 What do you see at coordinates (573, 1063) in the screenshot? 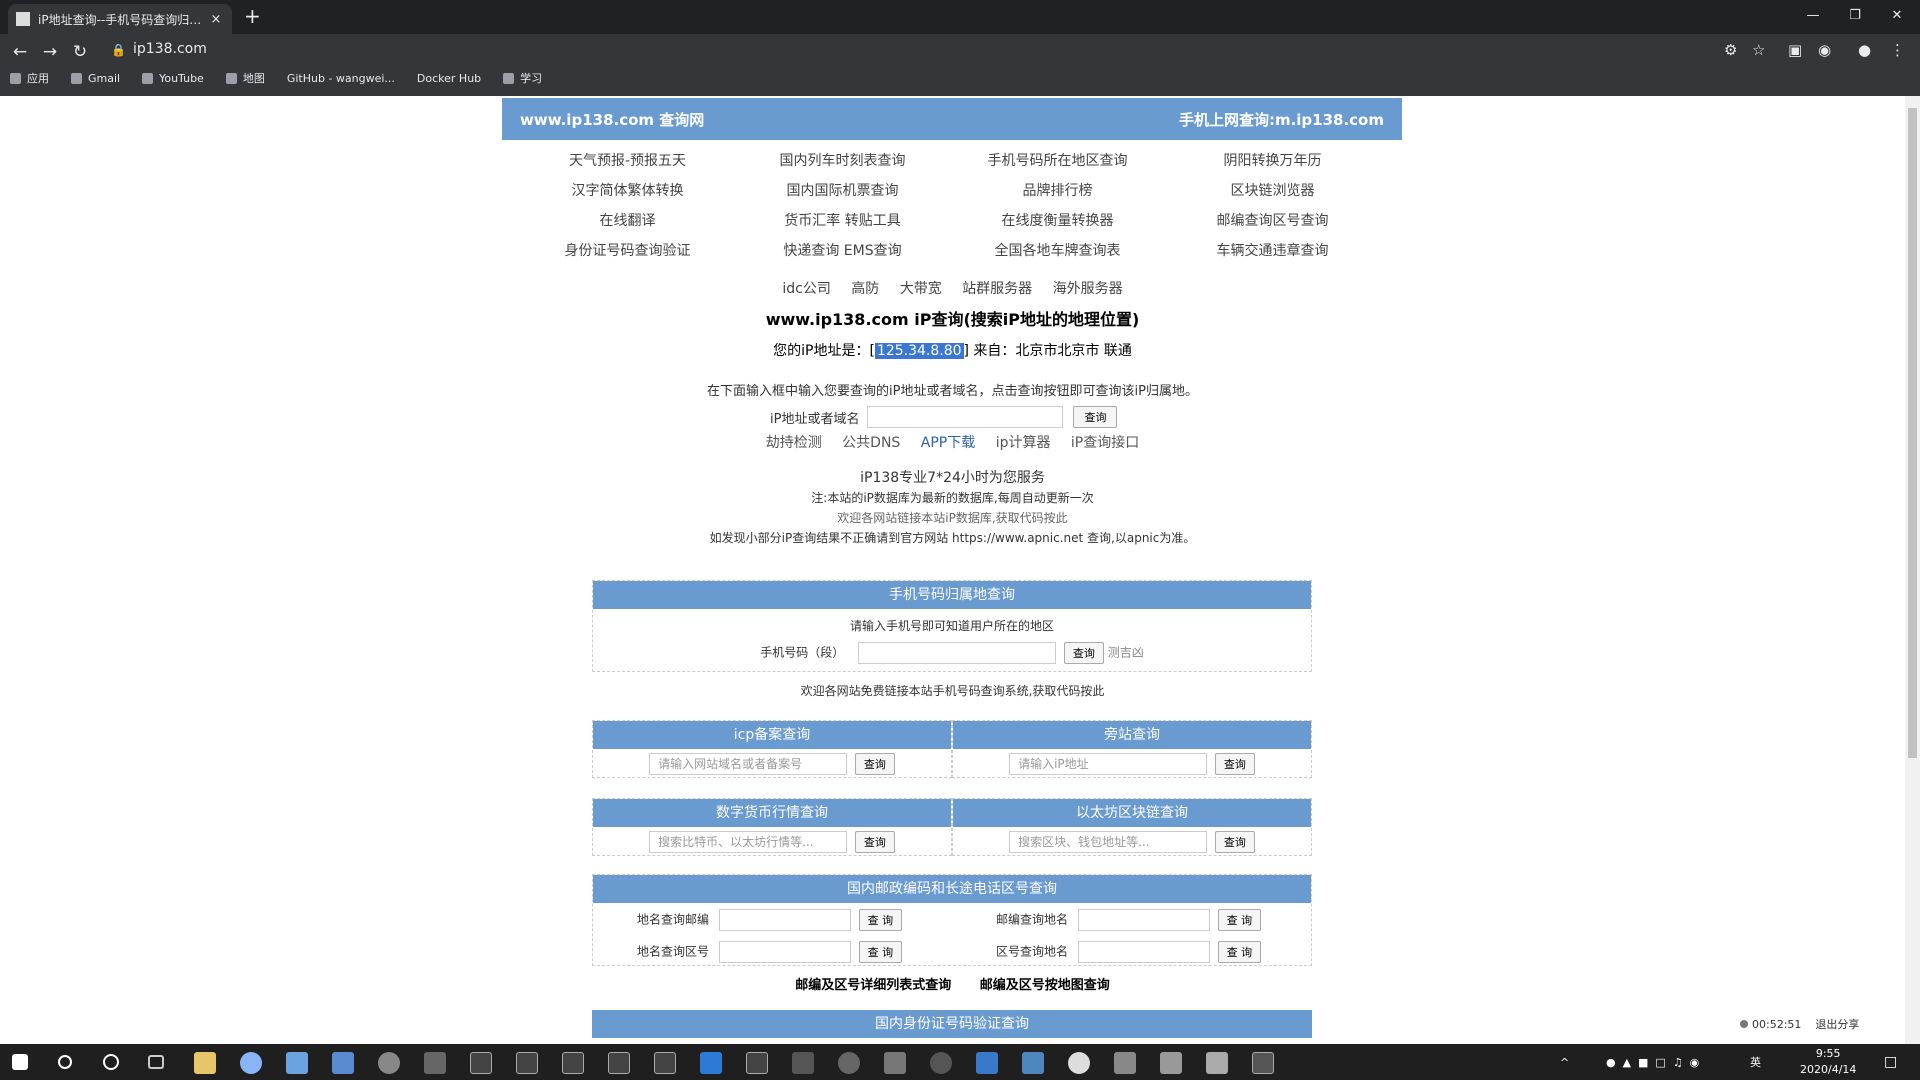
I see `goland-icon` at bounding box center [573, 1063].